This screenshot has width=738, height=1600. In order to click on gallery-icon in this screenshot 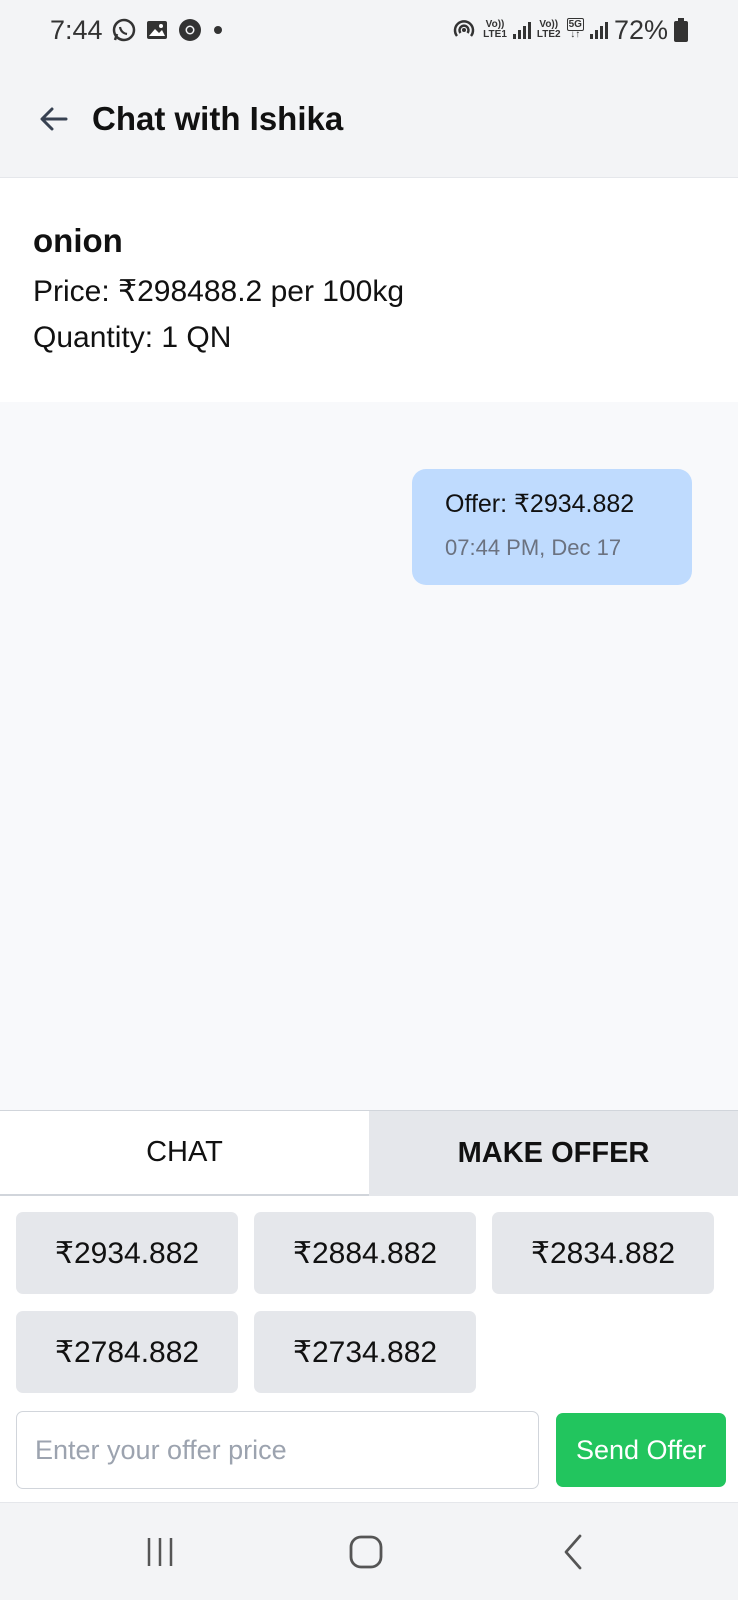, I will do `click(157, 30)`.